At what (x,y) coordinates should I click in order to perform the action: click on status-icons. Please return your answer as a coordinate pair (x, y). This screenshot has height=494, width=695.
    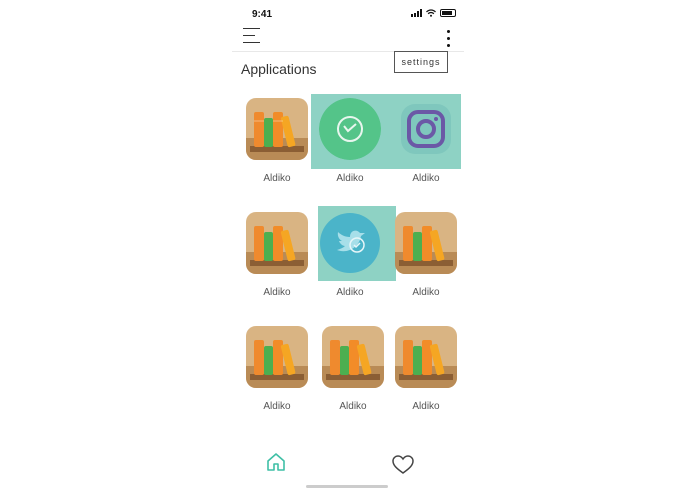
    Looking at the image, I should click on (433, 13).